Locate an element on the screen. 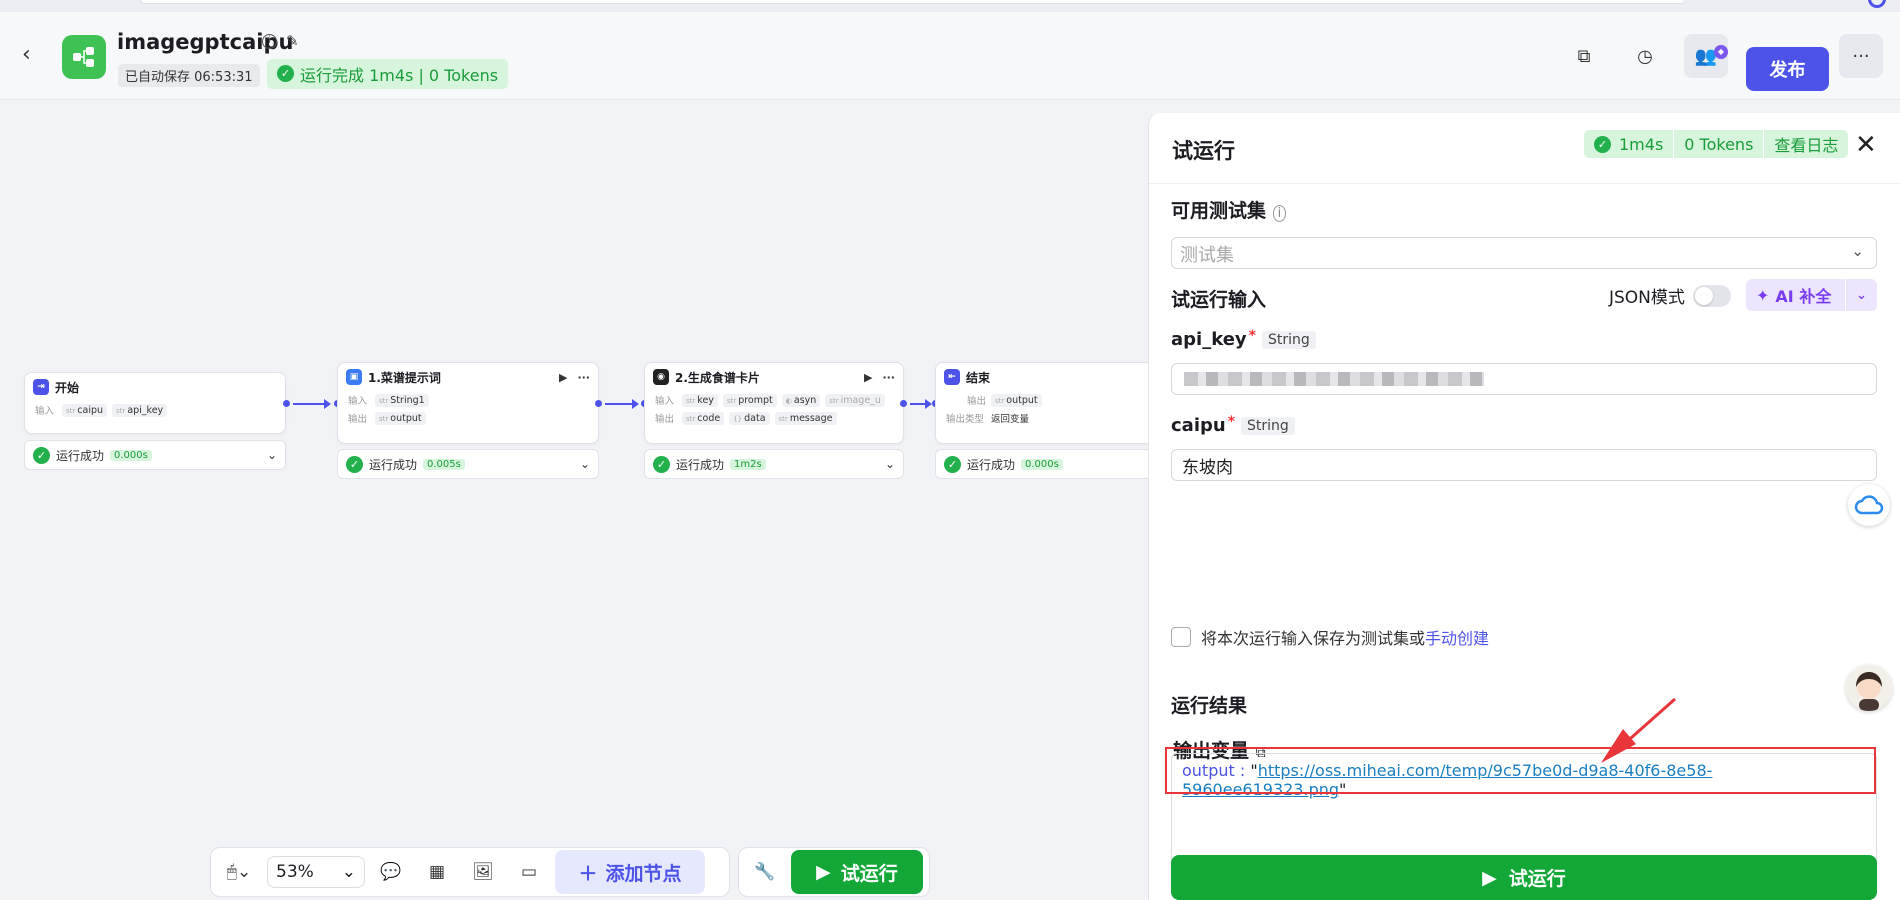 The height and width of the screenshot is (900, 1900). more-menu-icon: ··· is located at coordinates (1861, 56).